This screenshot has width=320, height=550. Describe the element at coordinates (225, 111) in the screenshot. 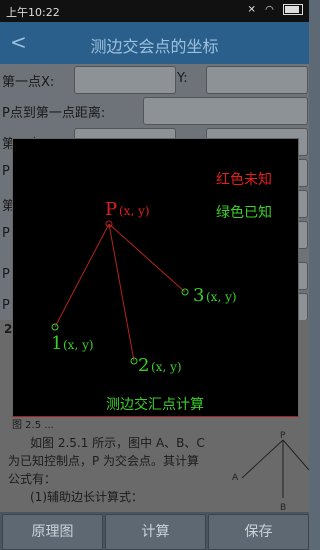

I see `distance1-input` at that location.